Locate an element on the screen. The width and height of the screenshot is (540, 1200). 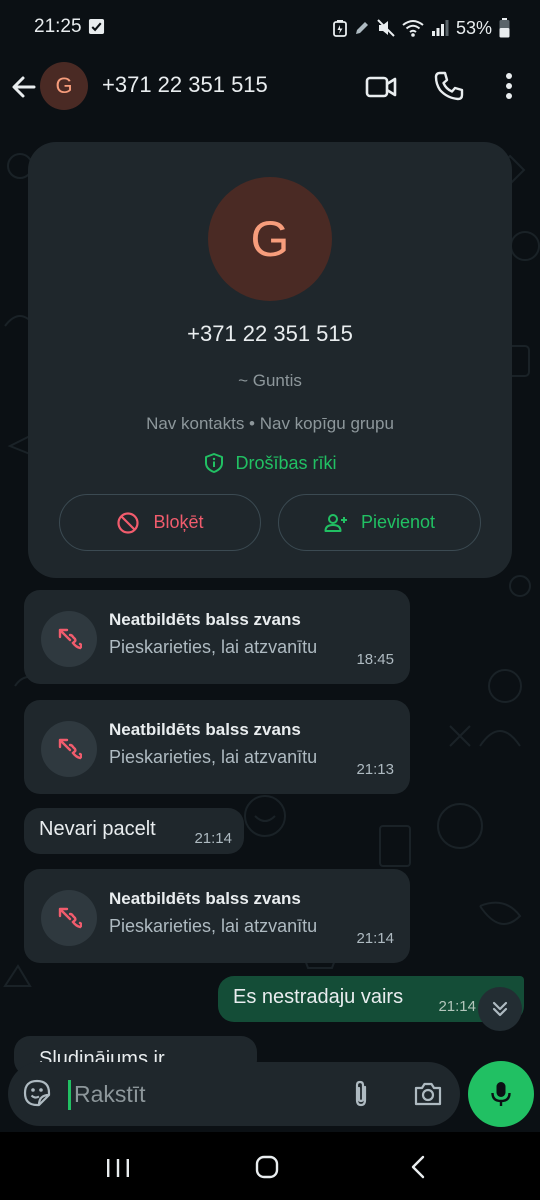
add-contact-label: Pievienot is located at coordinates (398, 522).